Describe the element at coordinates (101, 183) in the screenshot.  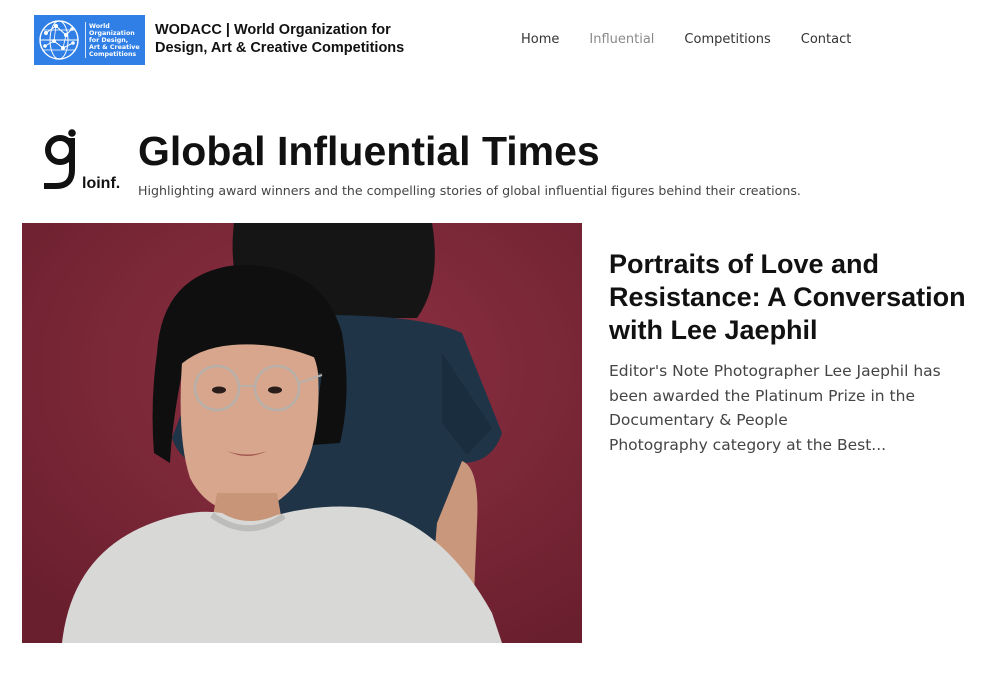
I see `gloinf-logo-text: loinf.` at that location.